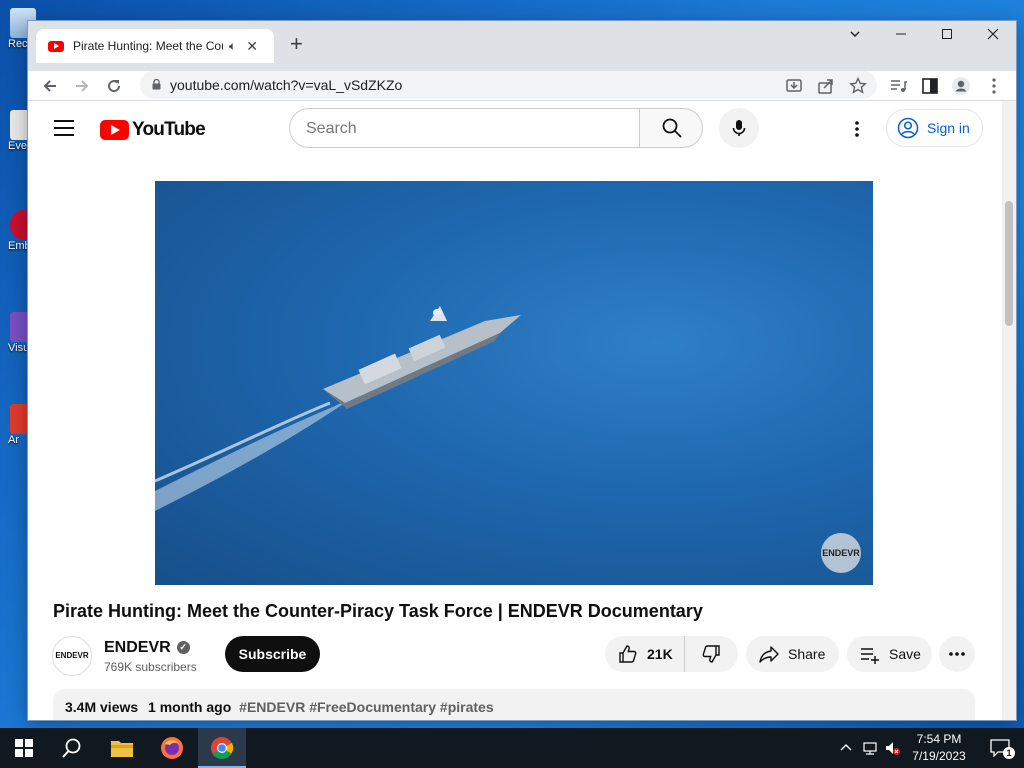 The width and height of the screenshot is (1024, 768). I want to click on arrow-right-icon, so click(82, 86).